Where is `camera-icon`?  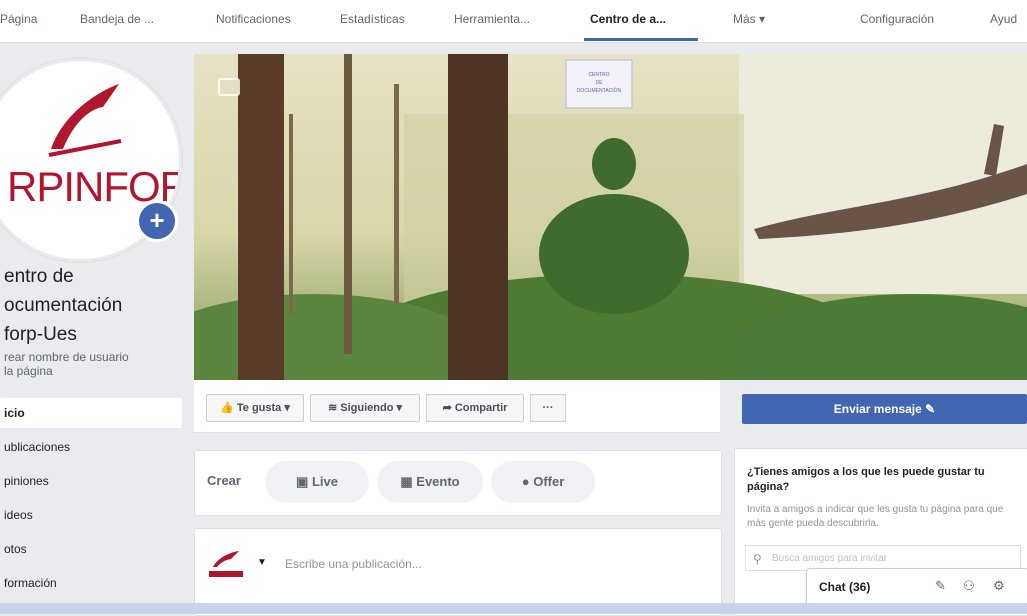 camera-icon is located at coordinates (229, 87).